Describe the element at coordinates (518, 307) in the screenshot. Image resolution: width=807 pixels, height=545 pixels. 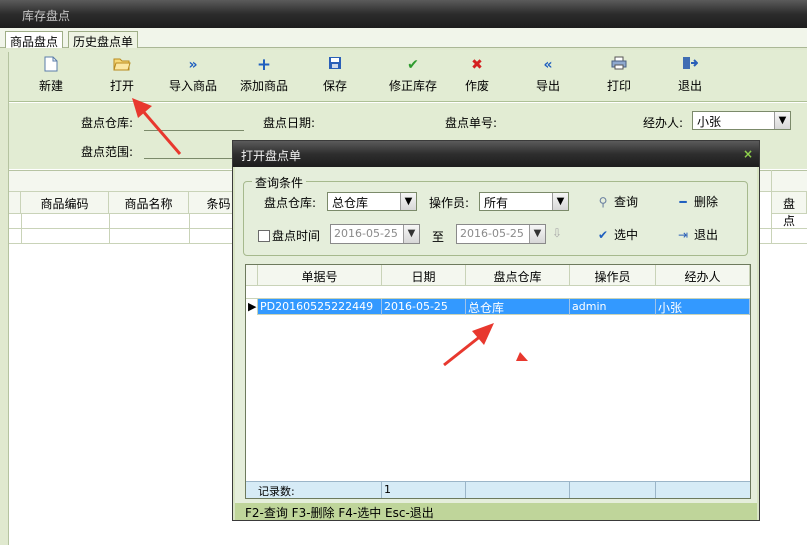
I see `cell-warehouse: 总仓库` at that location.